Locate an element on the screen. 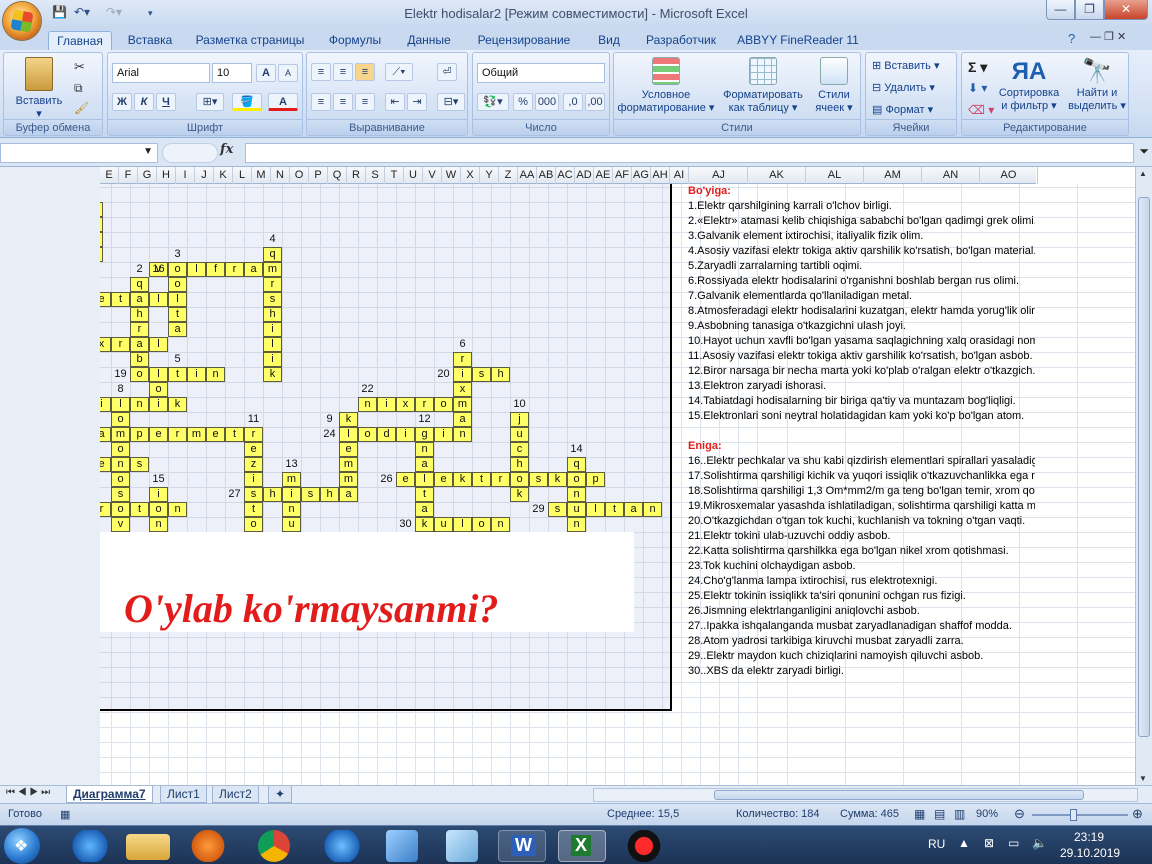 Image resolution: width=1152 pixels, height=864 pixels. cut-icon: ✂ is located at coordinates (79, 67).